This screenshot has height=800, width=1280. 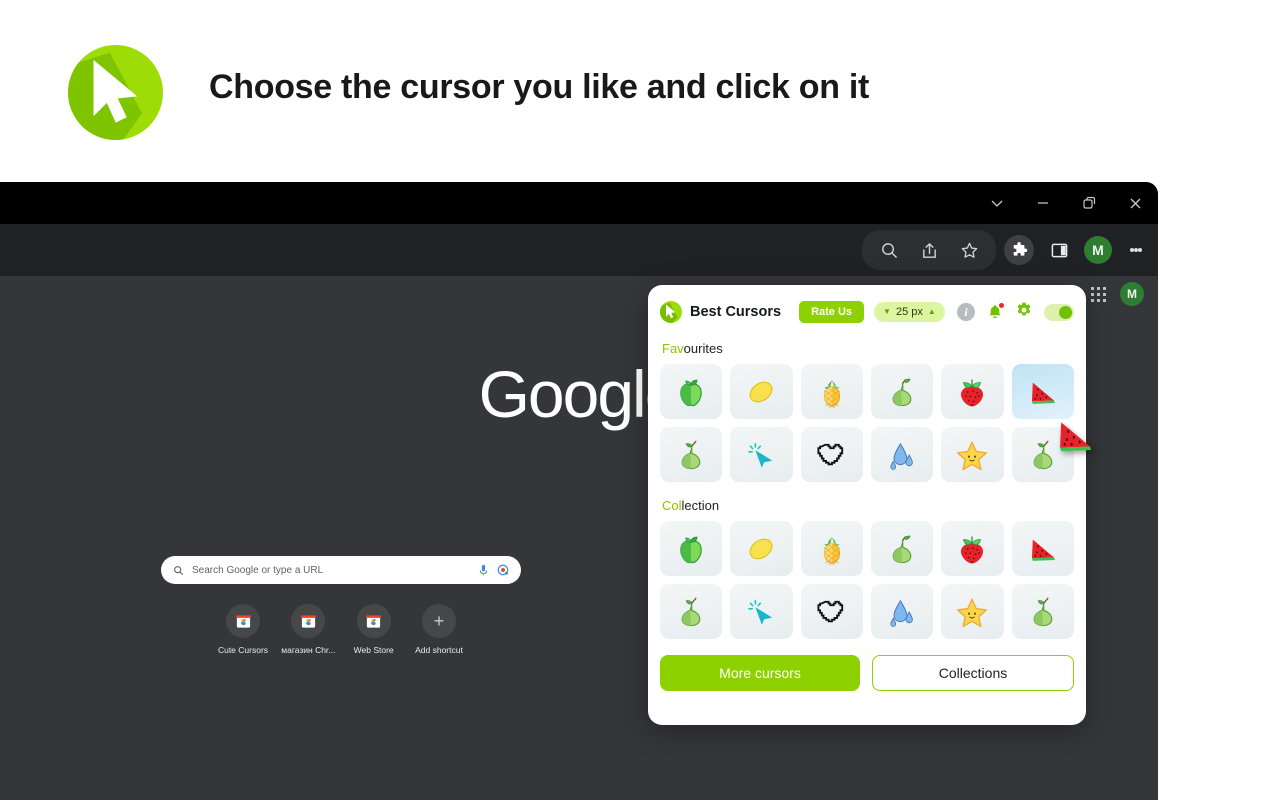 I want to click on star-face-icon, so click(x=972, y=455).